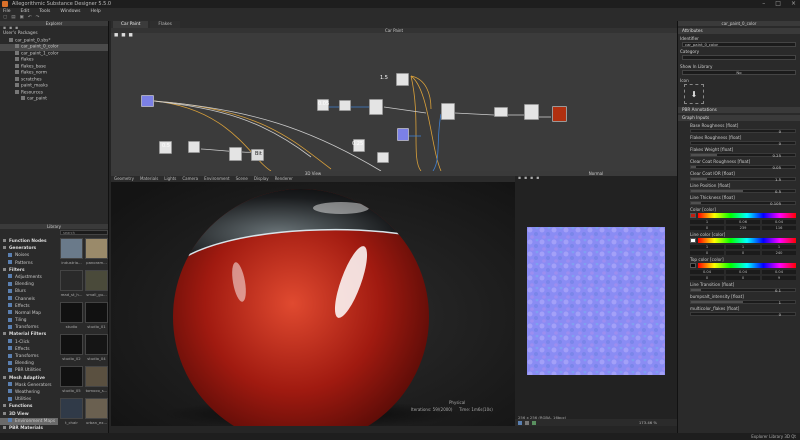 This screenshot has width=800, height=440. Describe the element at coordinates (739, 31) in the screenshot. I see `attributes-section: Attributes` at that location.